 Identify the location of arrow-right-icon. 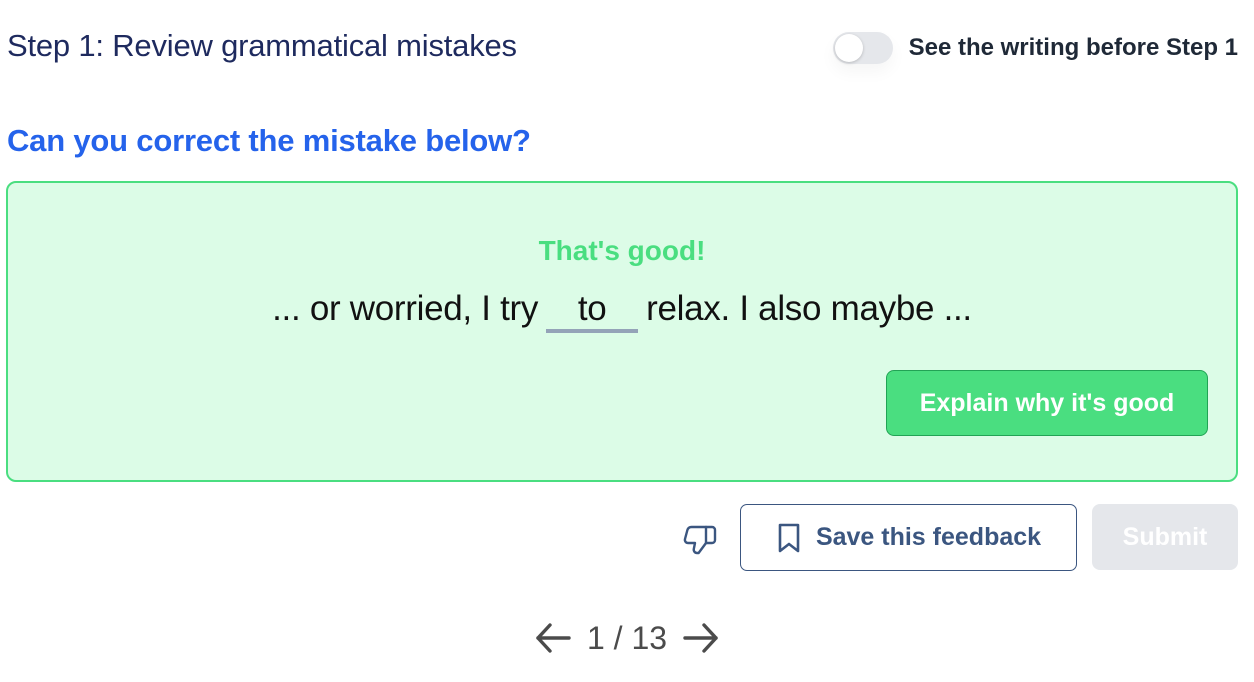
(701, 638).